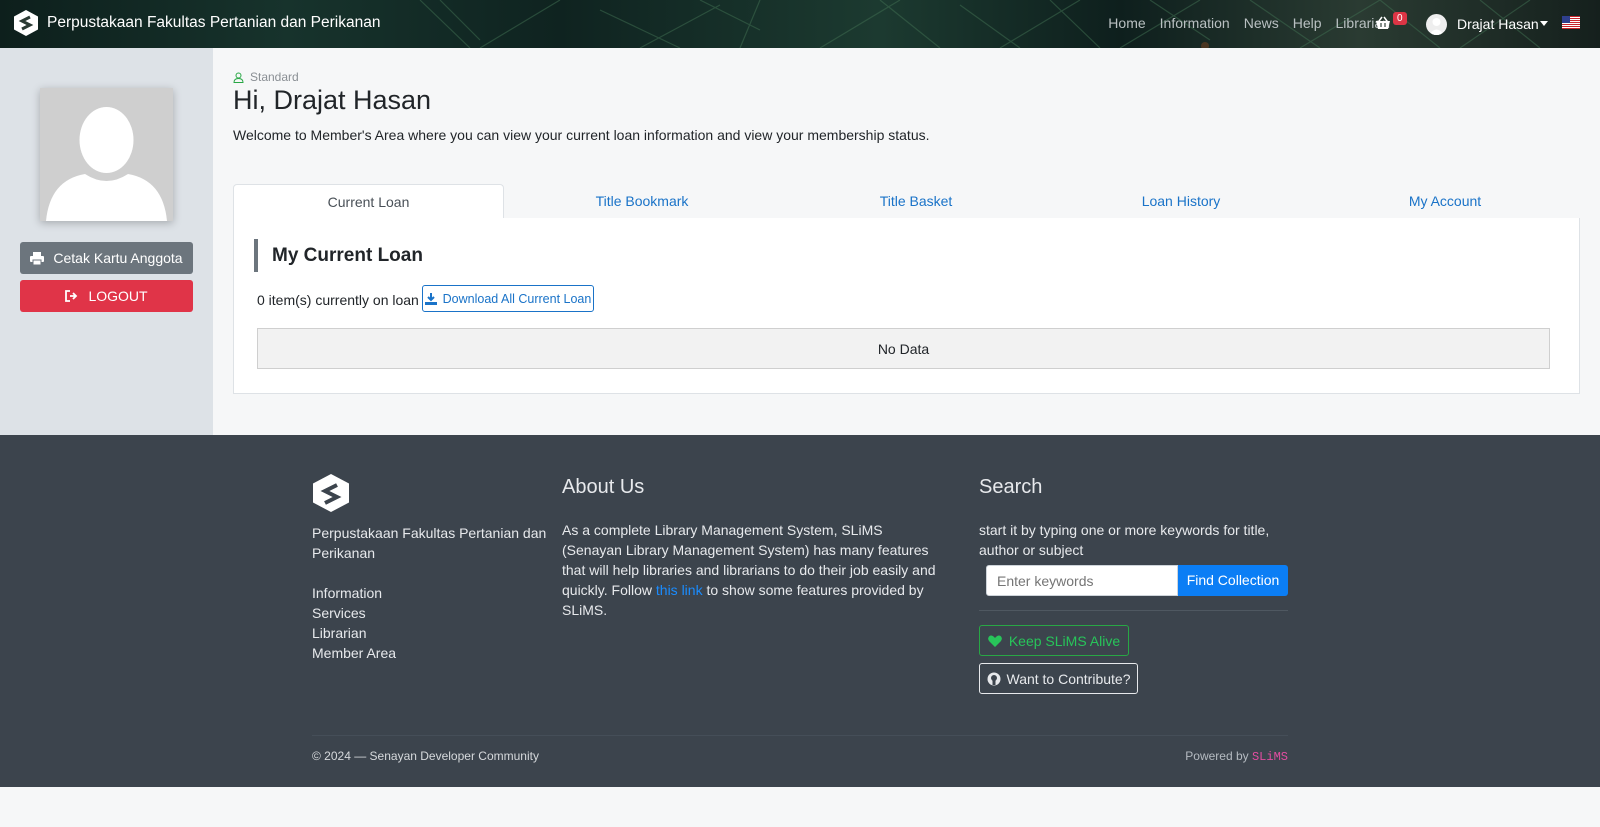  I want to click on keep-slims-alive-label: Keep SLiMS Alive, so click(1064, 640).